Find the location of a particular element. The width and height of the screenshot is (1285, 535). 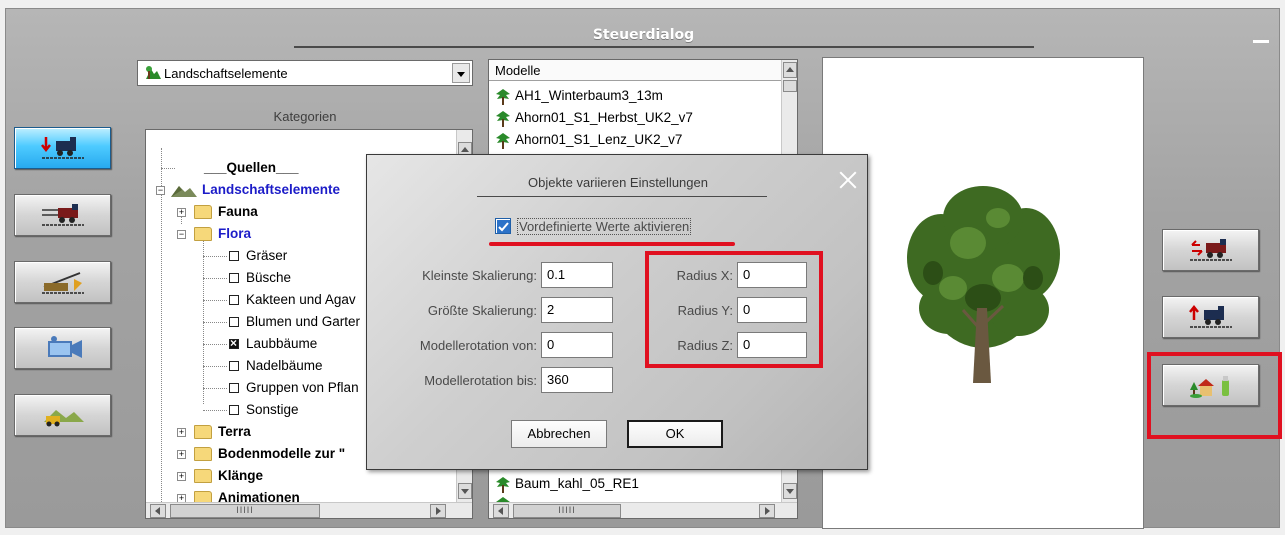

dialog-title: Objekte variieren Einstellungen is located at coordinates (618, 182).